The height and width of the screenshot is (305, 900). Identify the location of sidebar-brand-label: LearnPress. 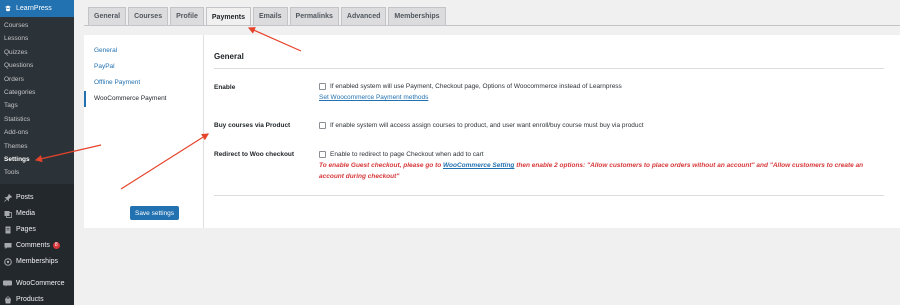
(34, 8).